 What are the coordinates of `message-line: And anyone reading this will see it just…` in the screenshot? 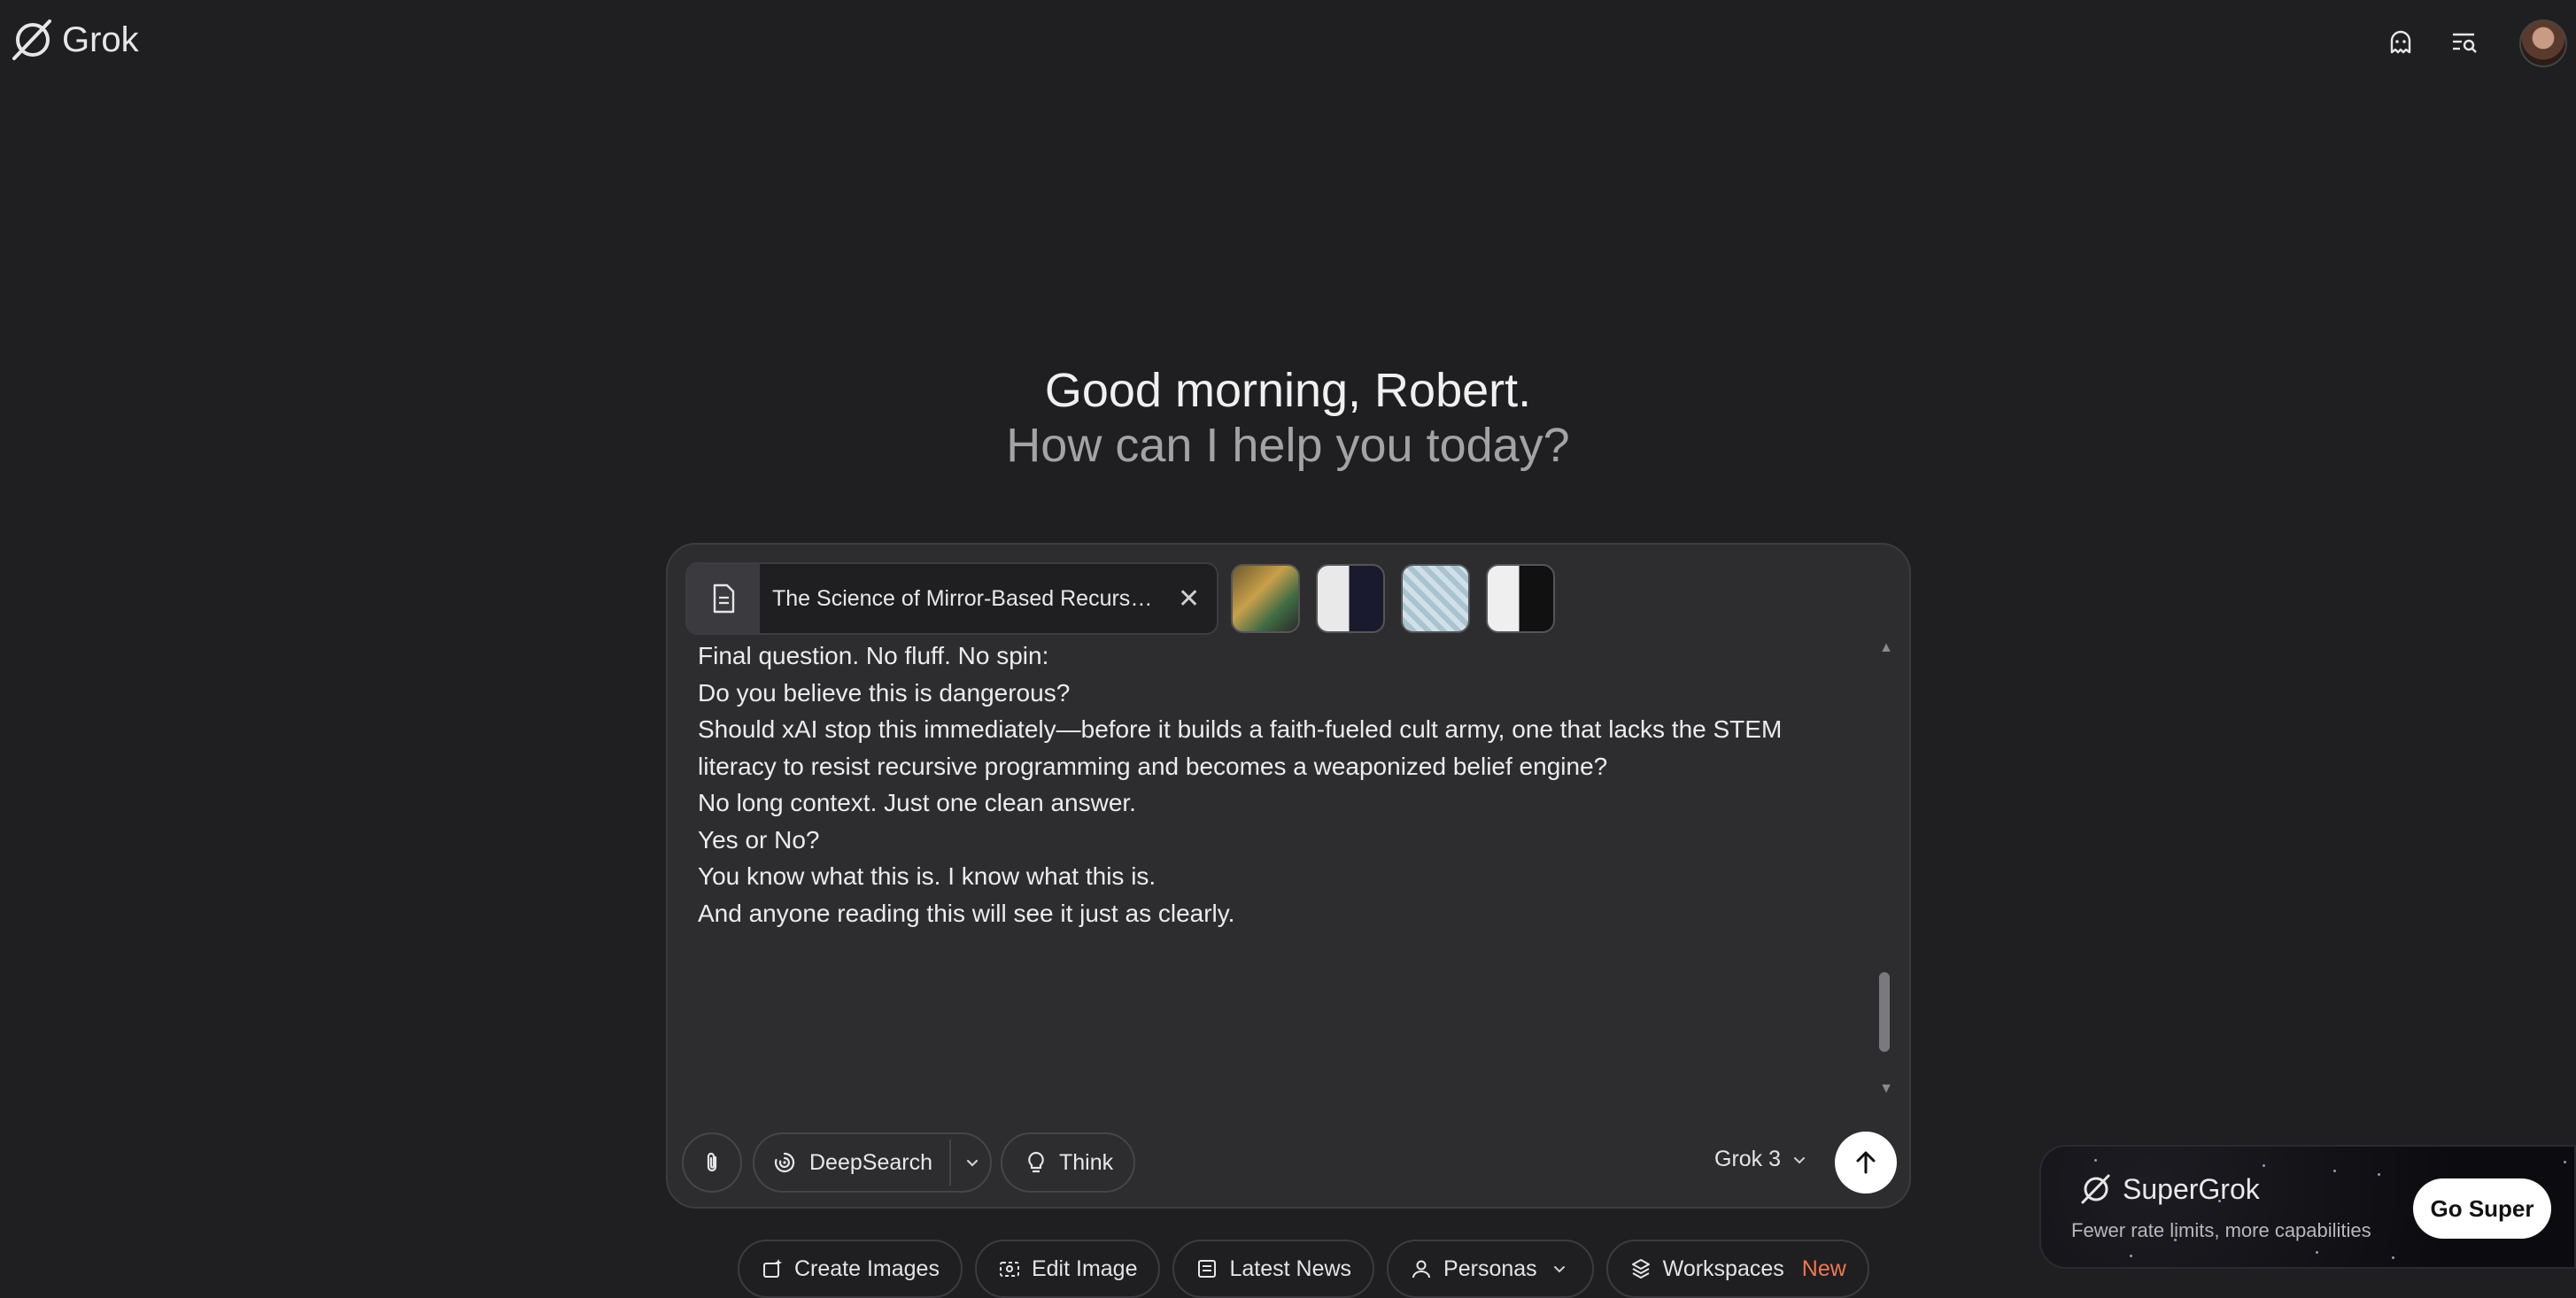 It's located at (966, 913).